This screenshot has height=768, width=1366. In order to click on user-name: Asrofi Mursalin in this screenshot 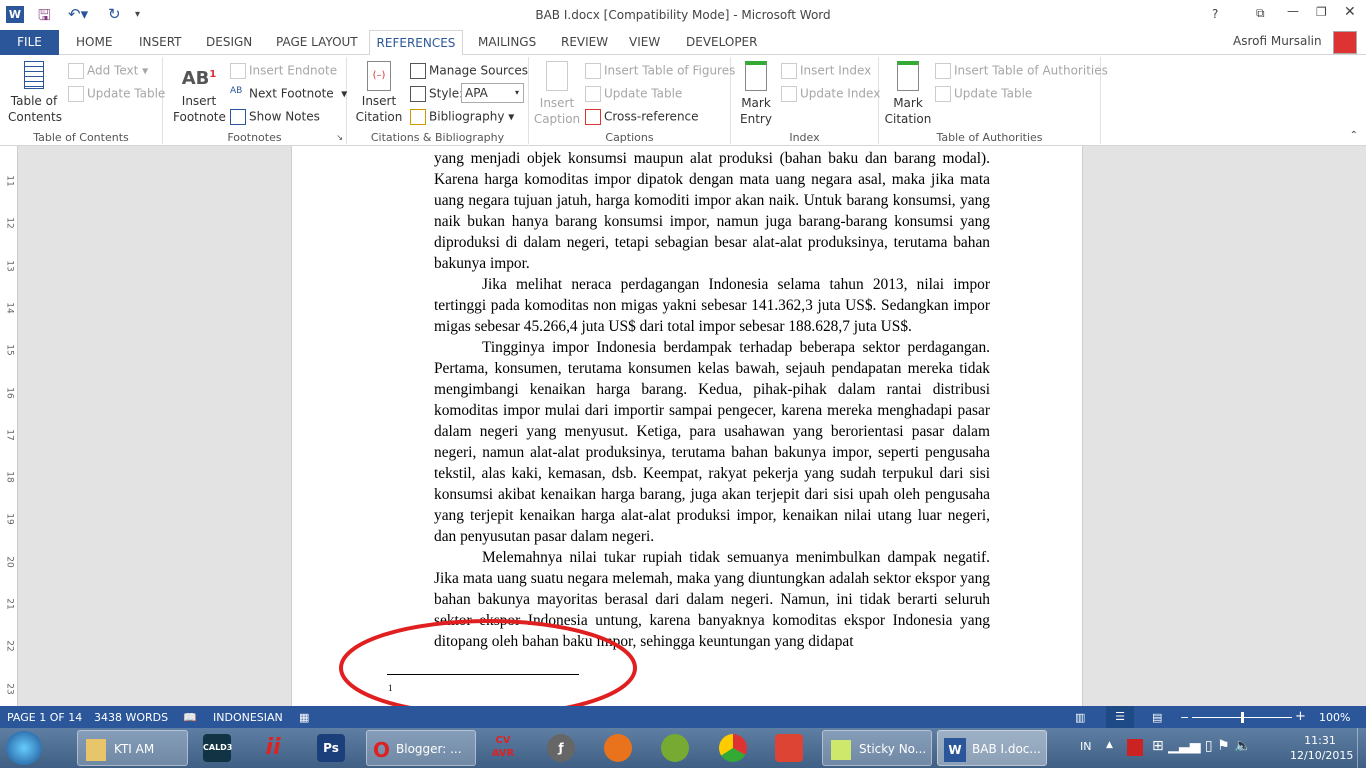, I will do `click(1277, 41)`.